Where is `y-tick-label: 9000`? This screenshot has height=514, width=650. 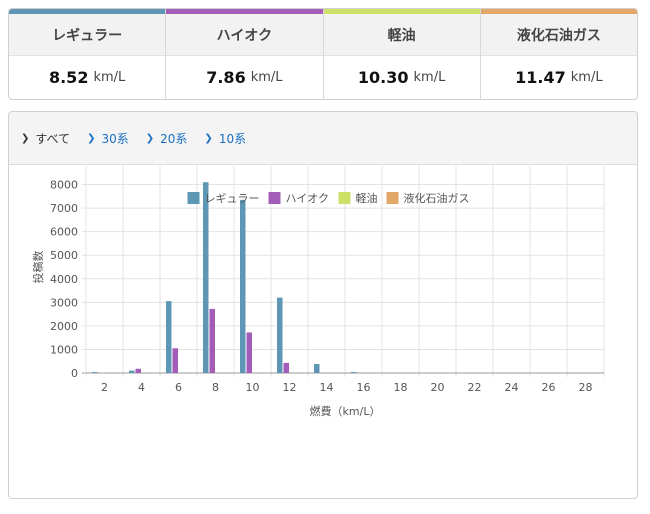
y-tick-label: 9000 is located at coordinates (64, 167).